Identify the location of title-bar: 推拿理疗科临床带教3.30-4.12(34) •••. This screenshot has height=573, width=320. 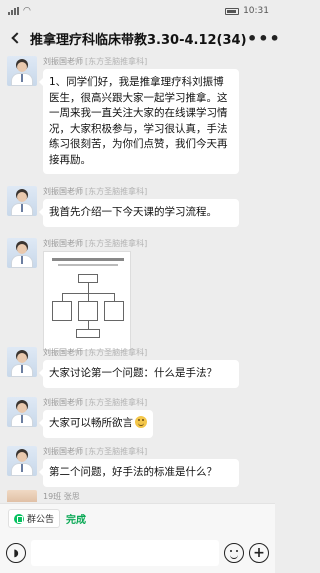
(140, 38).